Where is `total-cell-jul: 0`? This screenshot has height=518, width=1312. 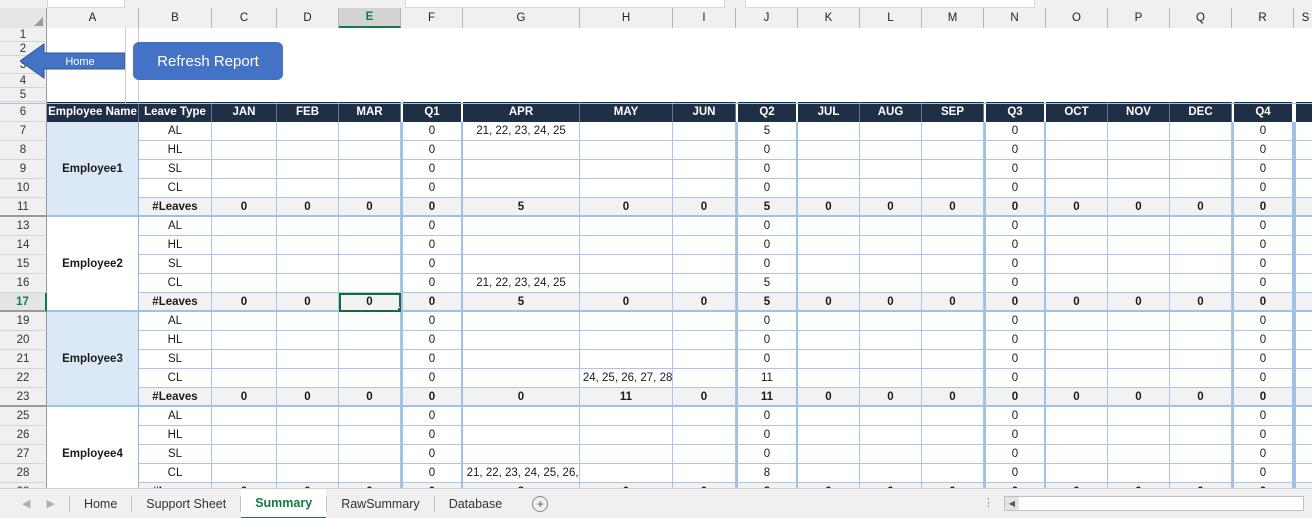 total-cell-jul: 0 is located at coordinates (829, 302).